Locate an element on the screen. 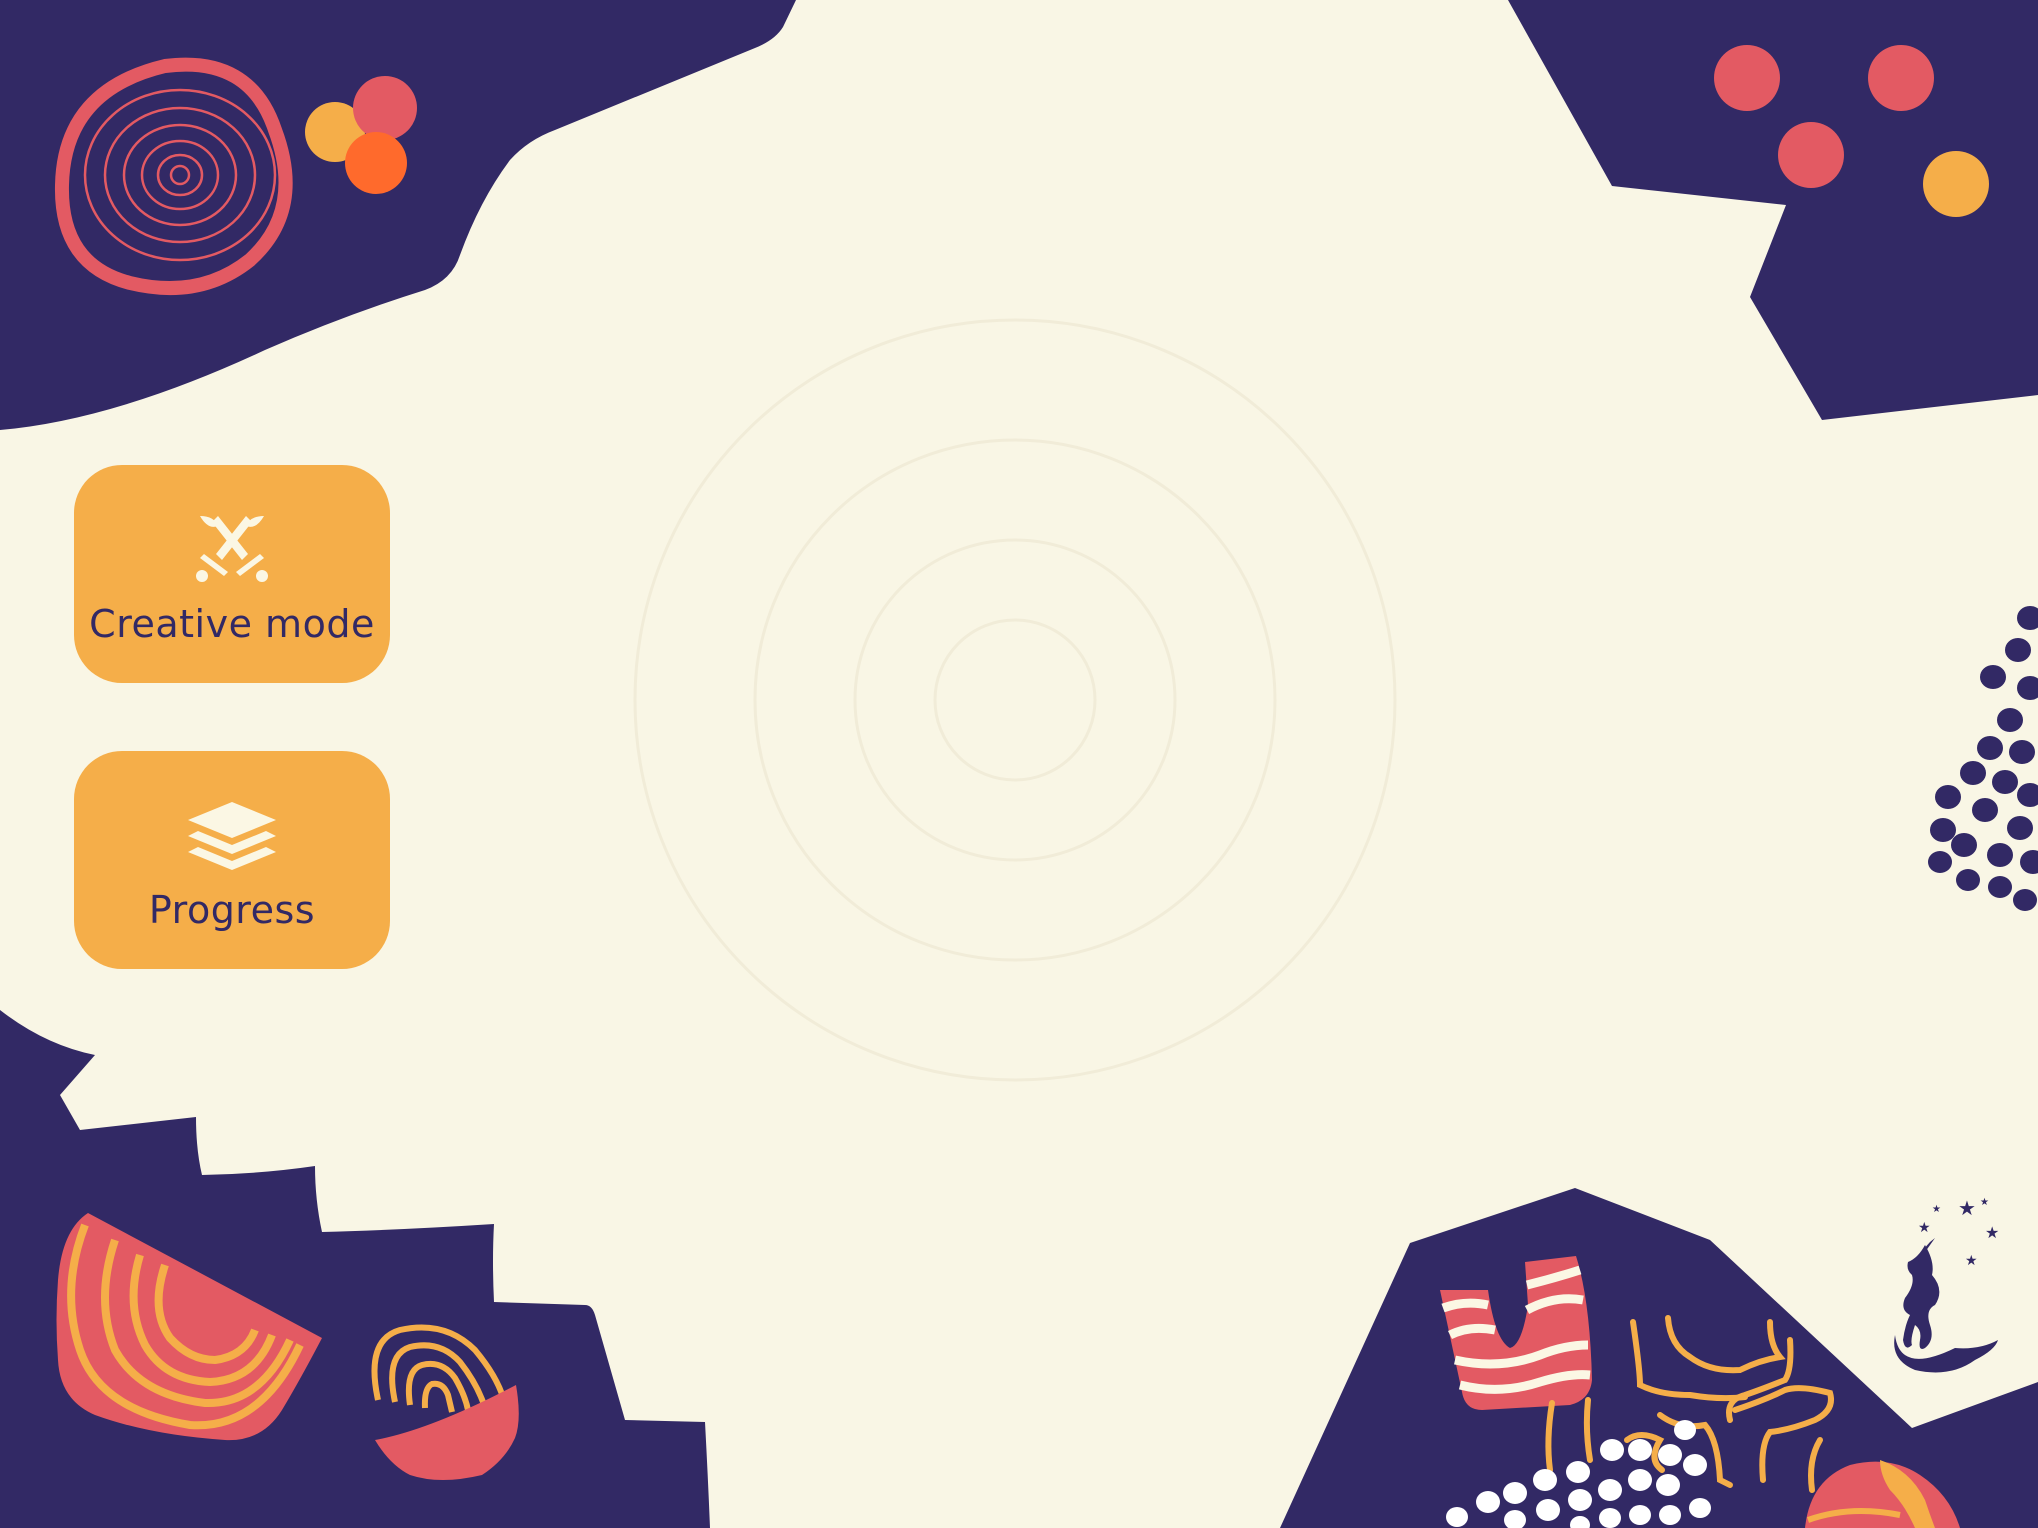 The image size is (2038, 1528). bottom-right-navy-shape is located at coordinates (1659, 1358).